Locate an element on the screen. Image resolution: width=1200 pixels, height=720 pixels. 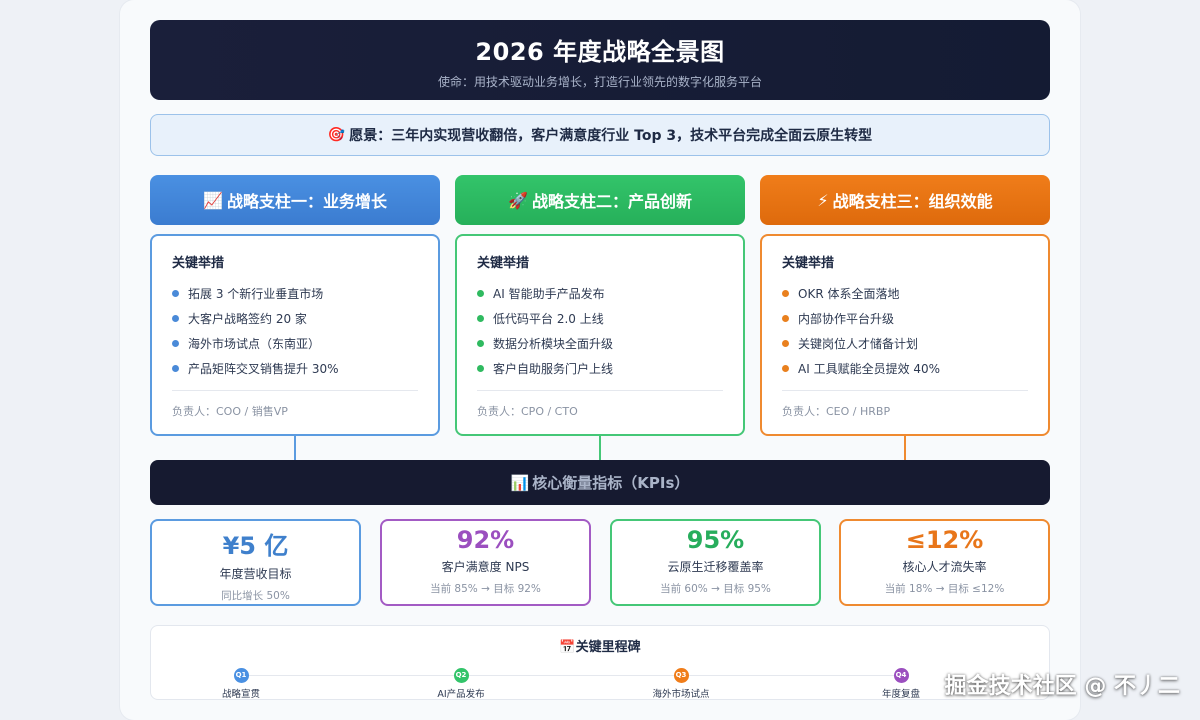
pillar-header-innovation: 🚀 战略支柱二：产品创新 is located at coordinates (600, 200).